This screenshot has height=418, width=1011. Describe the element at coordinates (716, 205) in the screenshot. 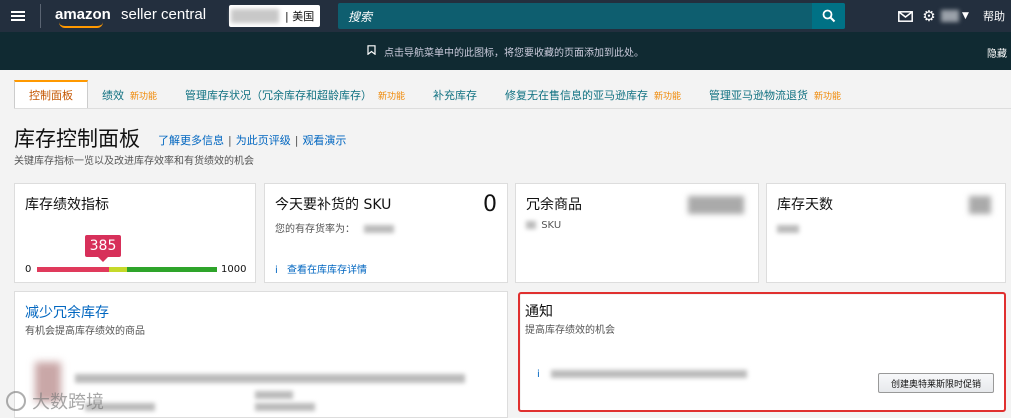

I see `excess-count-redacted` at that location.